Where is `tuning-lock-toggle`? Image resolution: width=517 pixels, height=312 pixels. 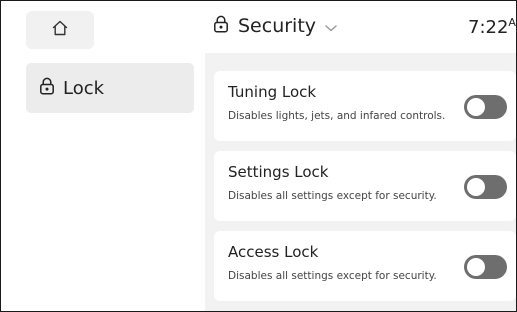 tuning-lock-toggle is located at coordinates (485, 107).